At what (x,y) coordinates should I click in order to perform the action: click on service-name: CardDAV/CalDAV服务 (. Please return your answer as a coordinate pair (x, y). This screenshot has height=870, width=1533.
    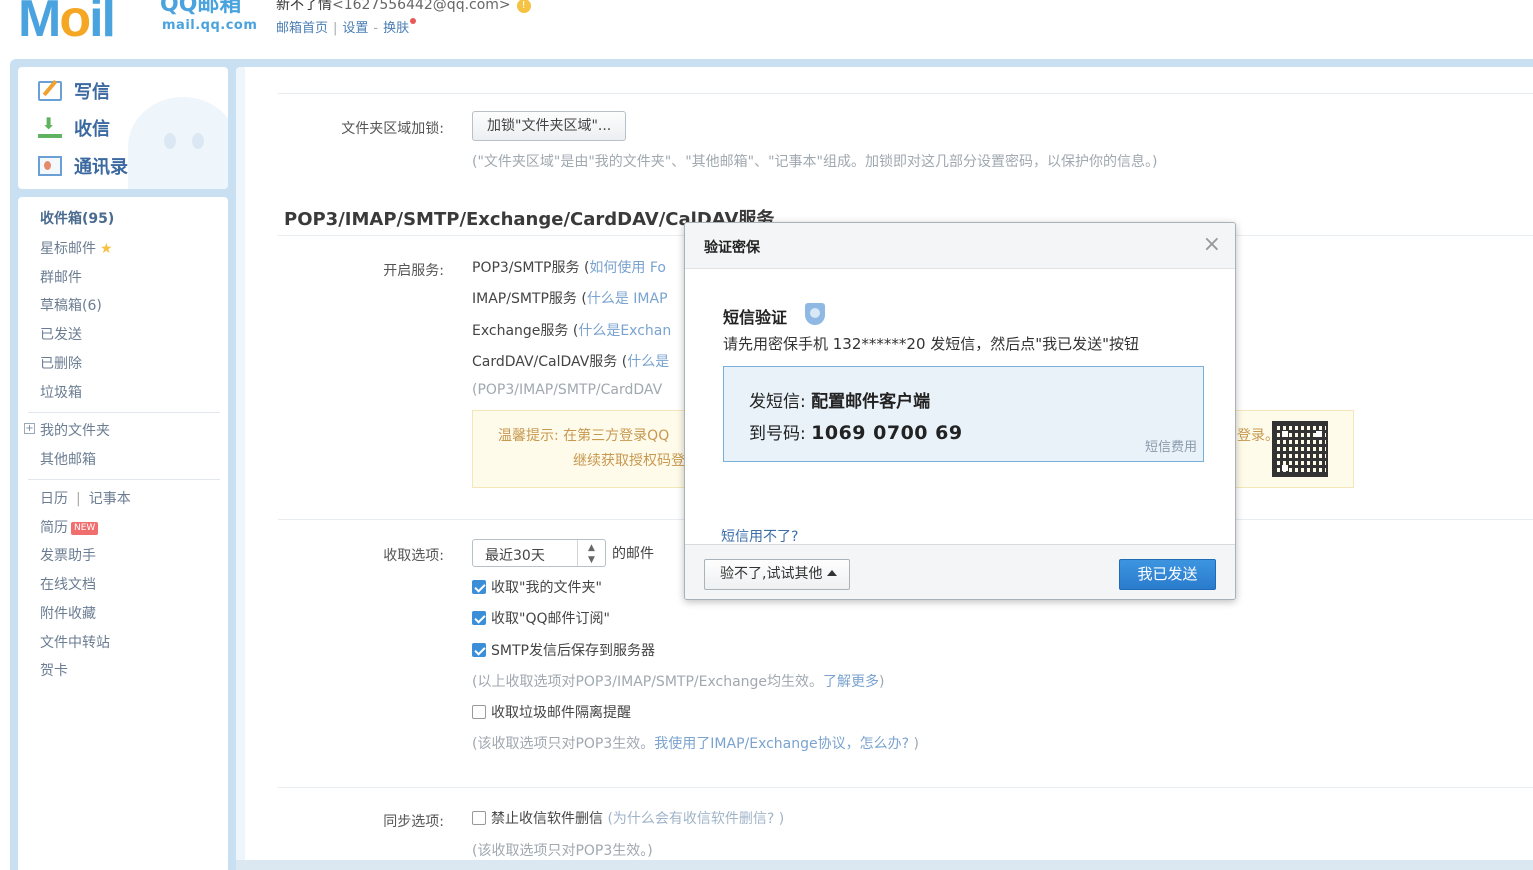
    Looking at the image, I should click on (550, 362).